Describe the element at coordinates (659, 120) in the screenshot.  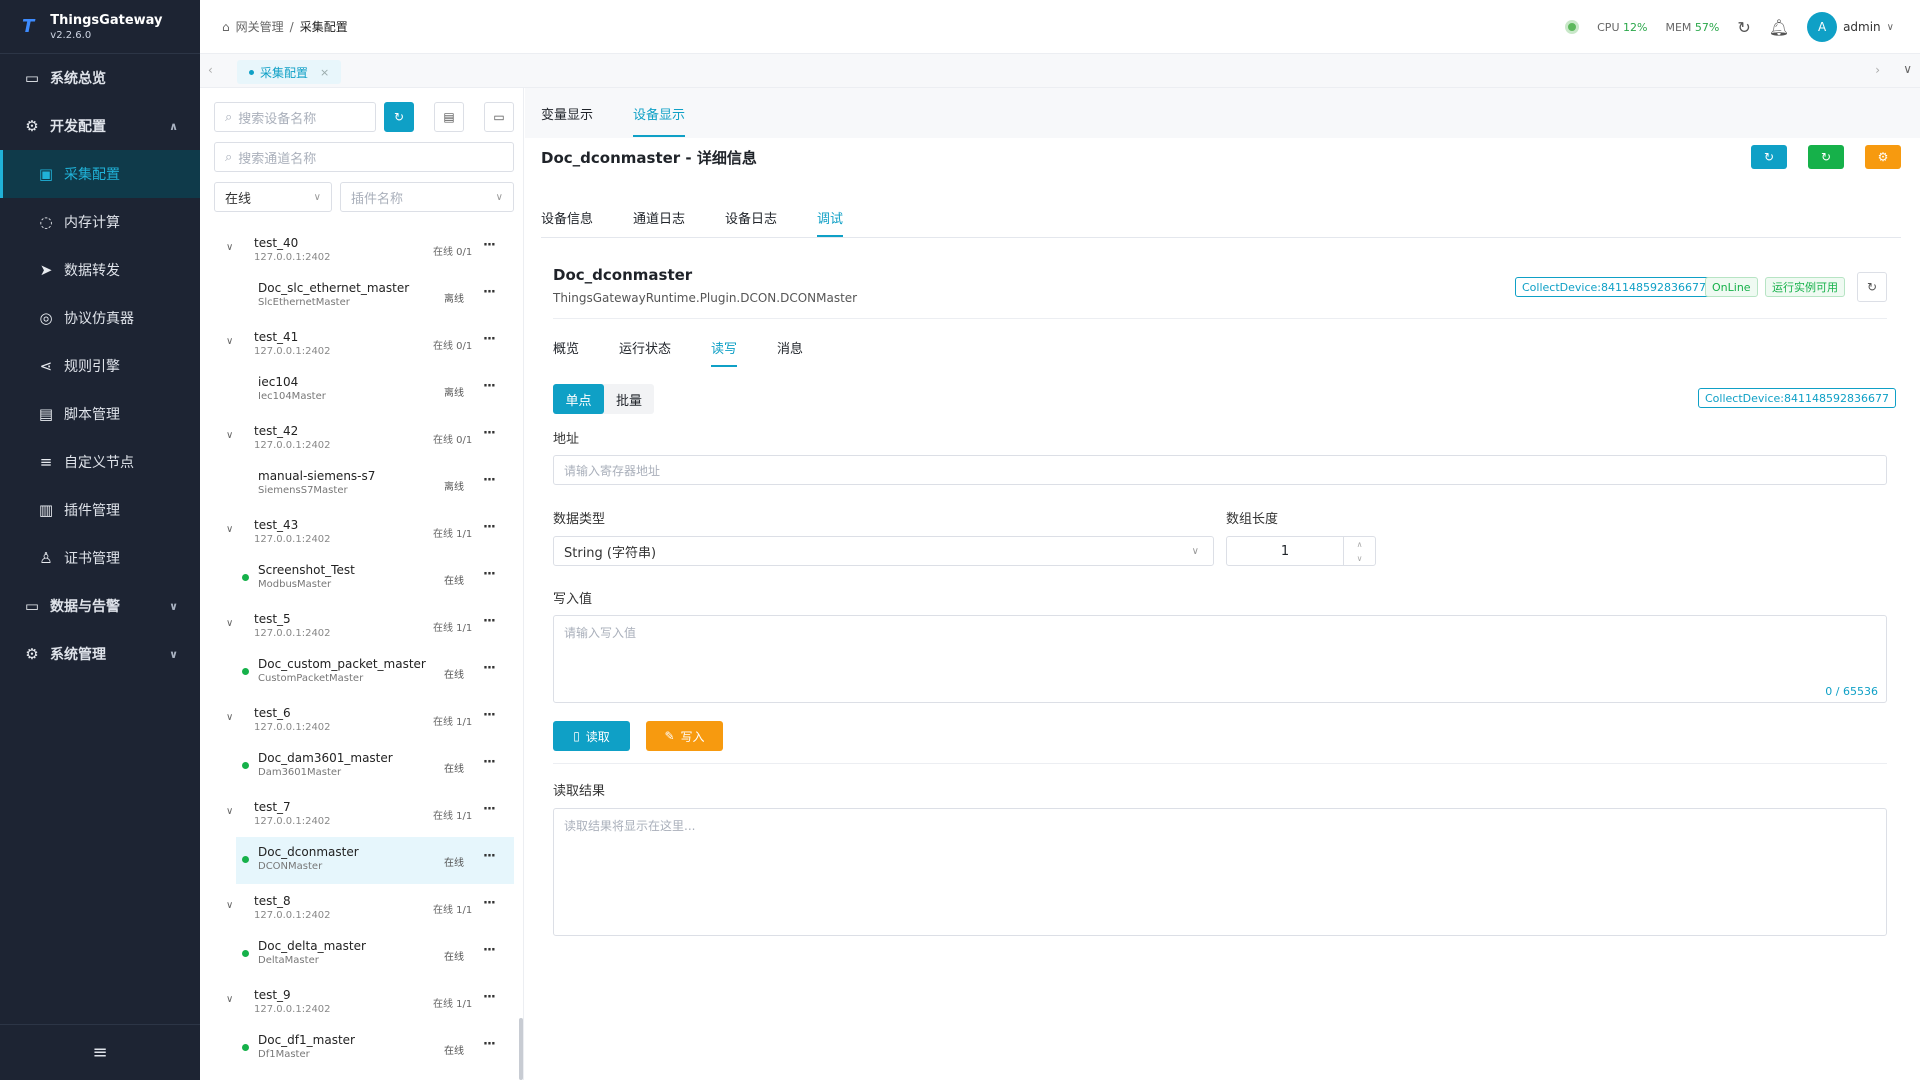
I see `tab-device-view: 设备显示` at that location.